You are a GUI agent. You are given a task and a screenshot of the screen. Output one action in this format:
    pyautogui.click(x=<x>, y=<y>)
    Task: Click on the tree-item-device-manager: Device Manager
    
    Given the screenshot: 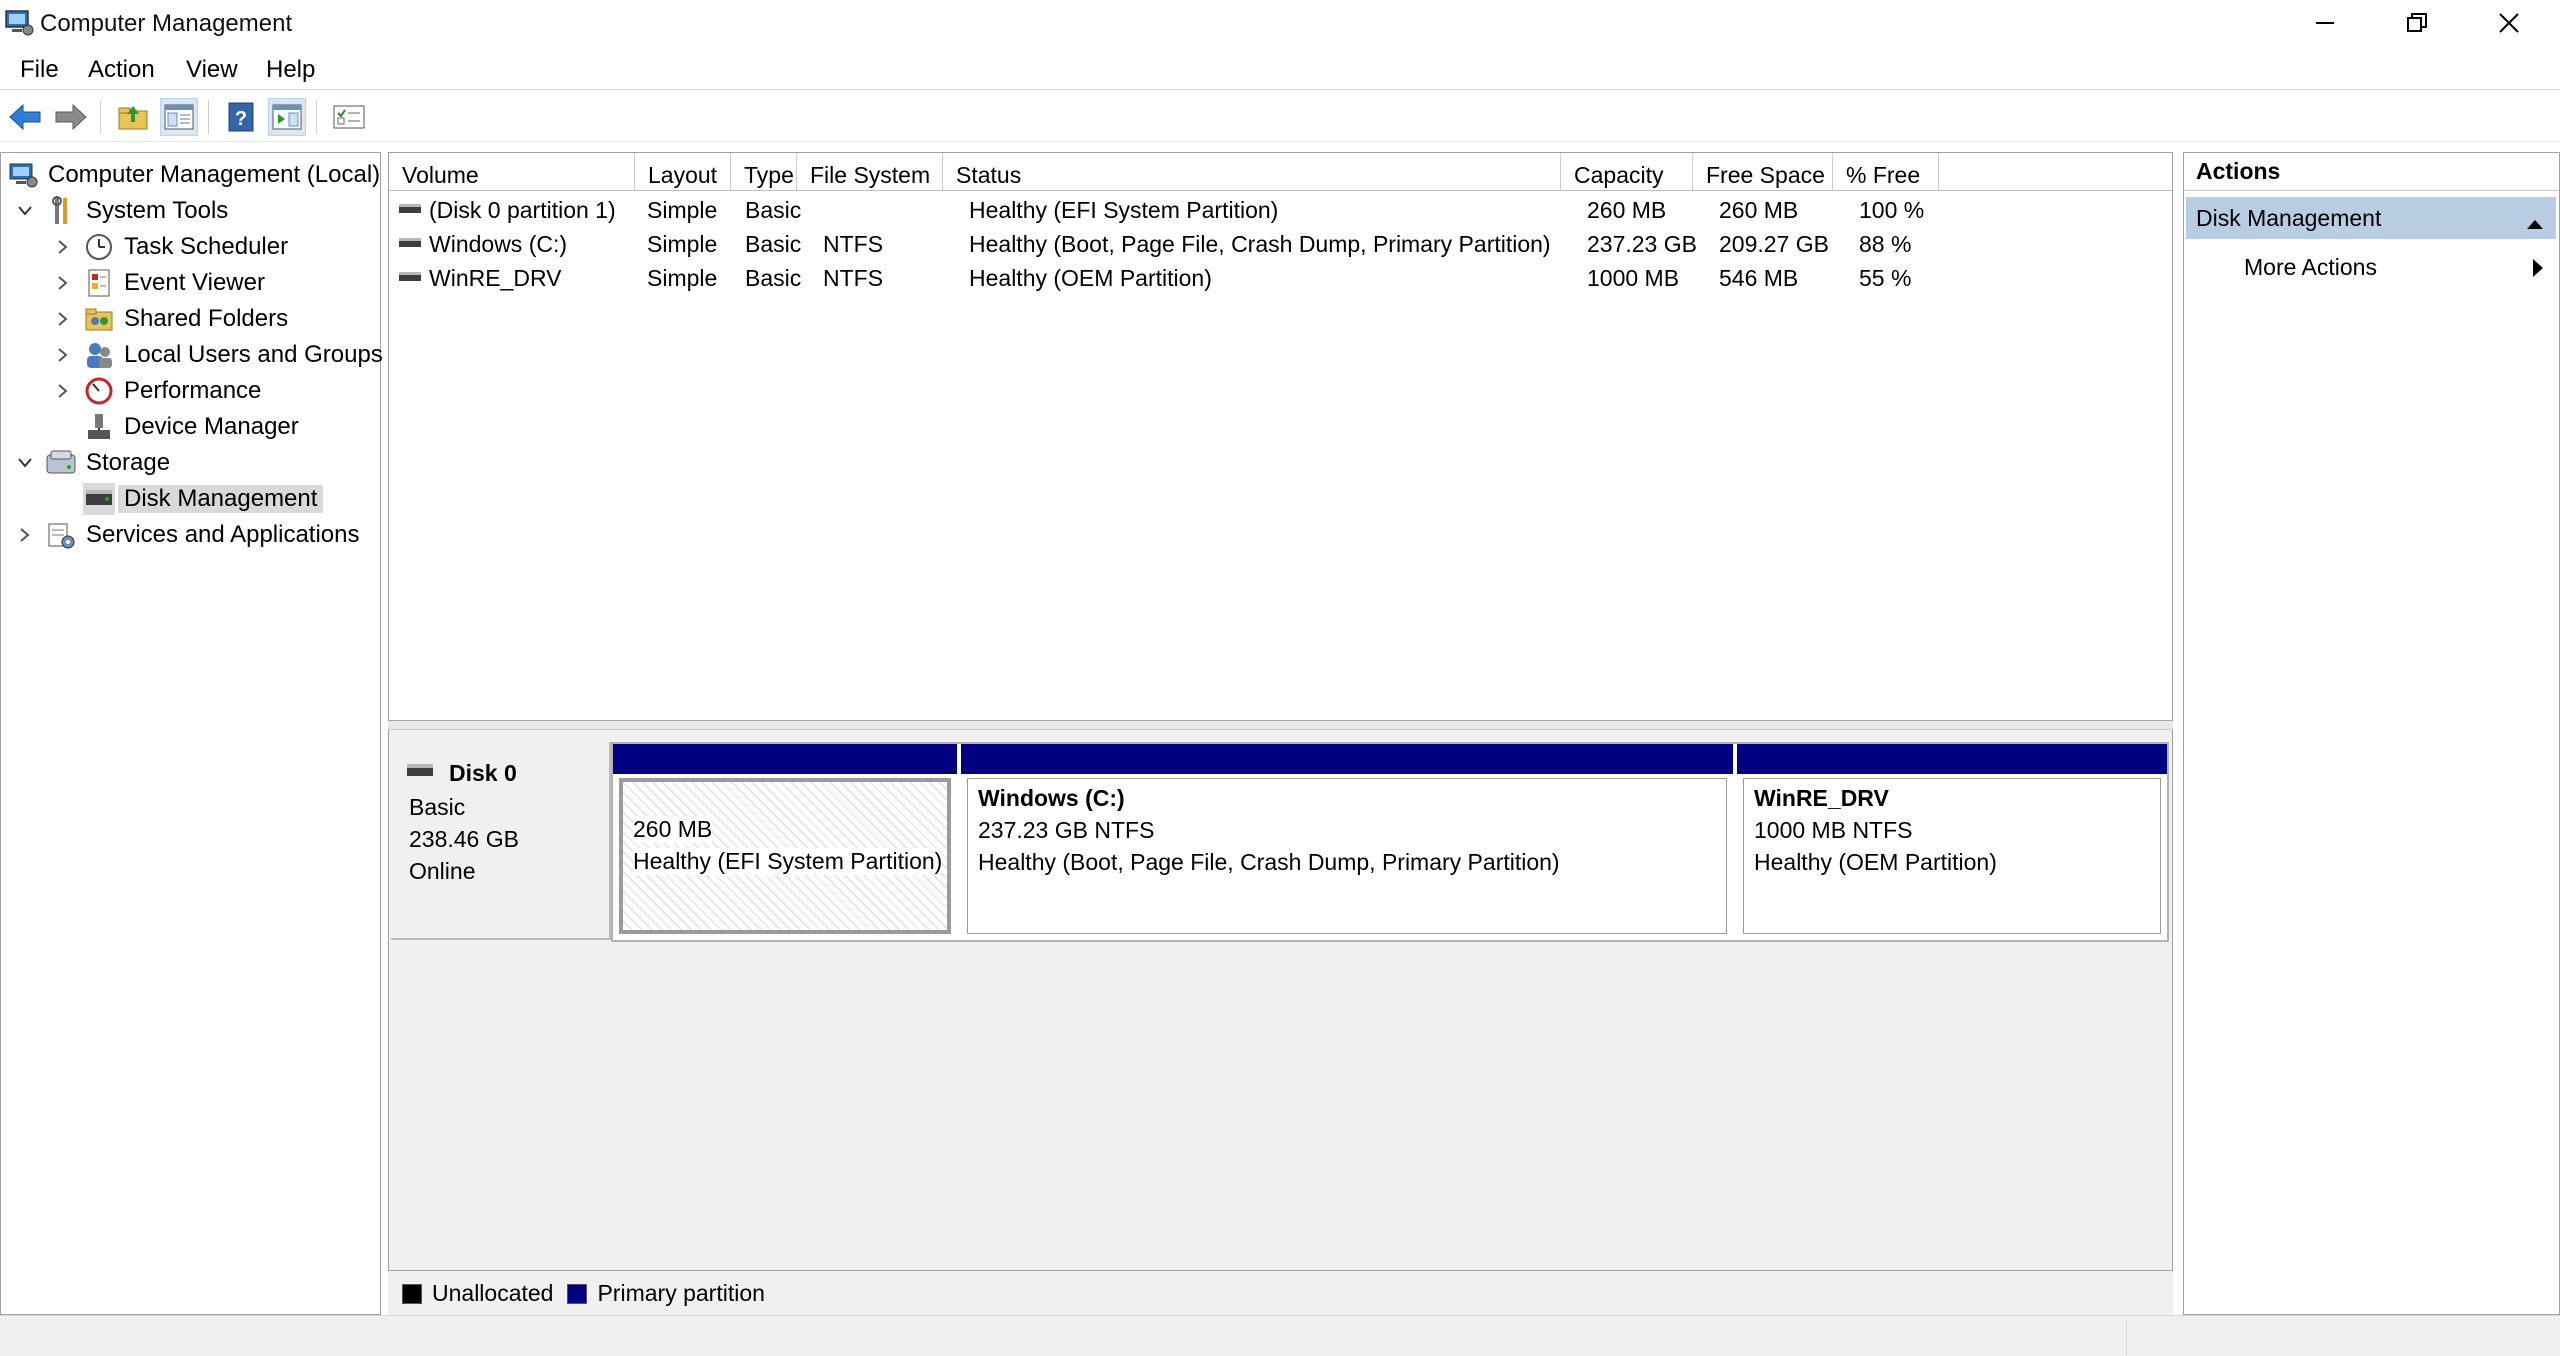 What is the action you would take?
    pyautogui.click(x=191, y=427)
    